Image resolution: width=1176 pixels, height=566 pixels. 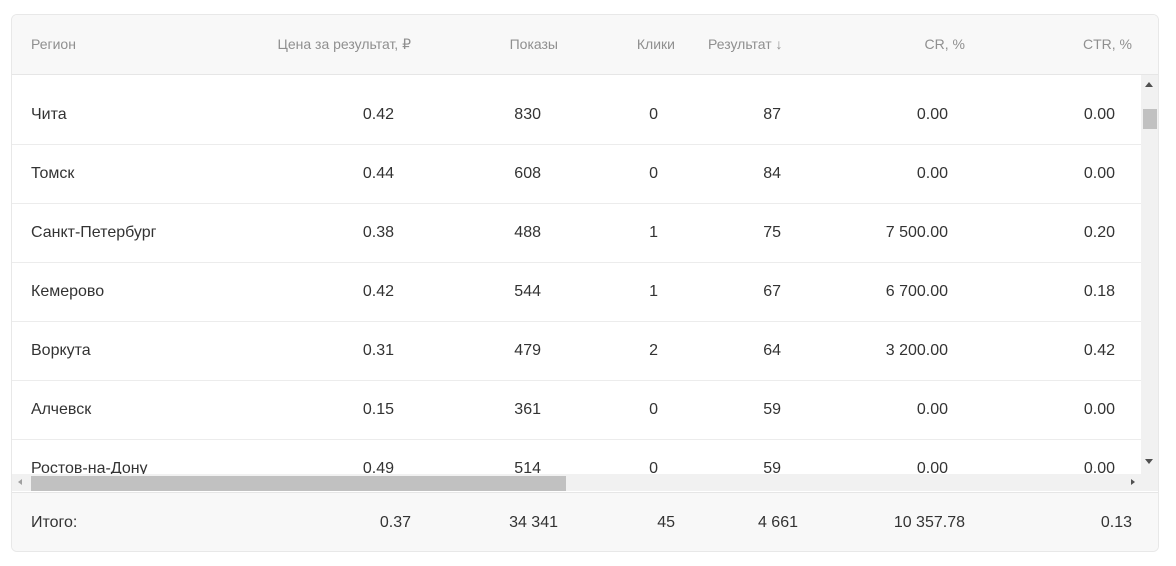 I want to click on total-clicks: 45, so click(x=666, y=522).